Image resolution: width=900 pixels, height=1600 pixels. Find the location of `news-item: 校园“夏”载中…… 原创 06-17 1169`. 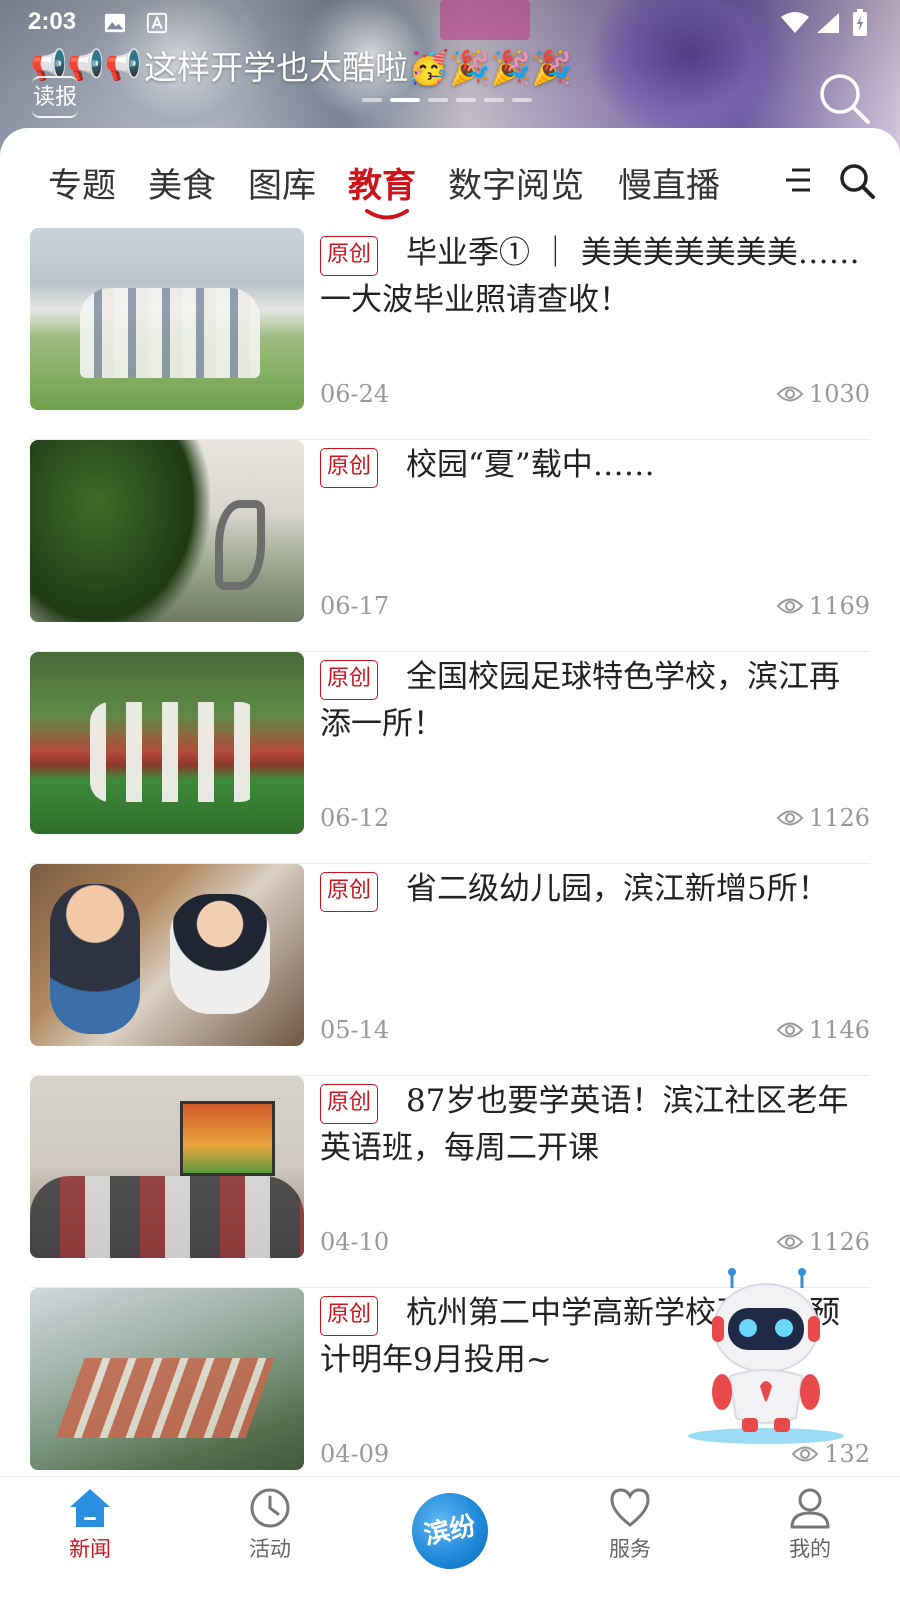

news-item: 校园“夏”载中…… 原创 06-17 1169 is located at coordinates (450, 546).